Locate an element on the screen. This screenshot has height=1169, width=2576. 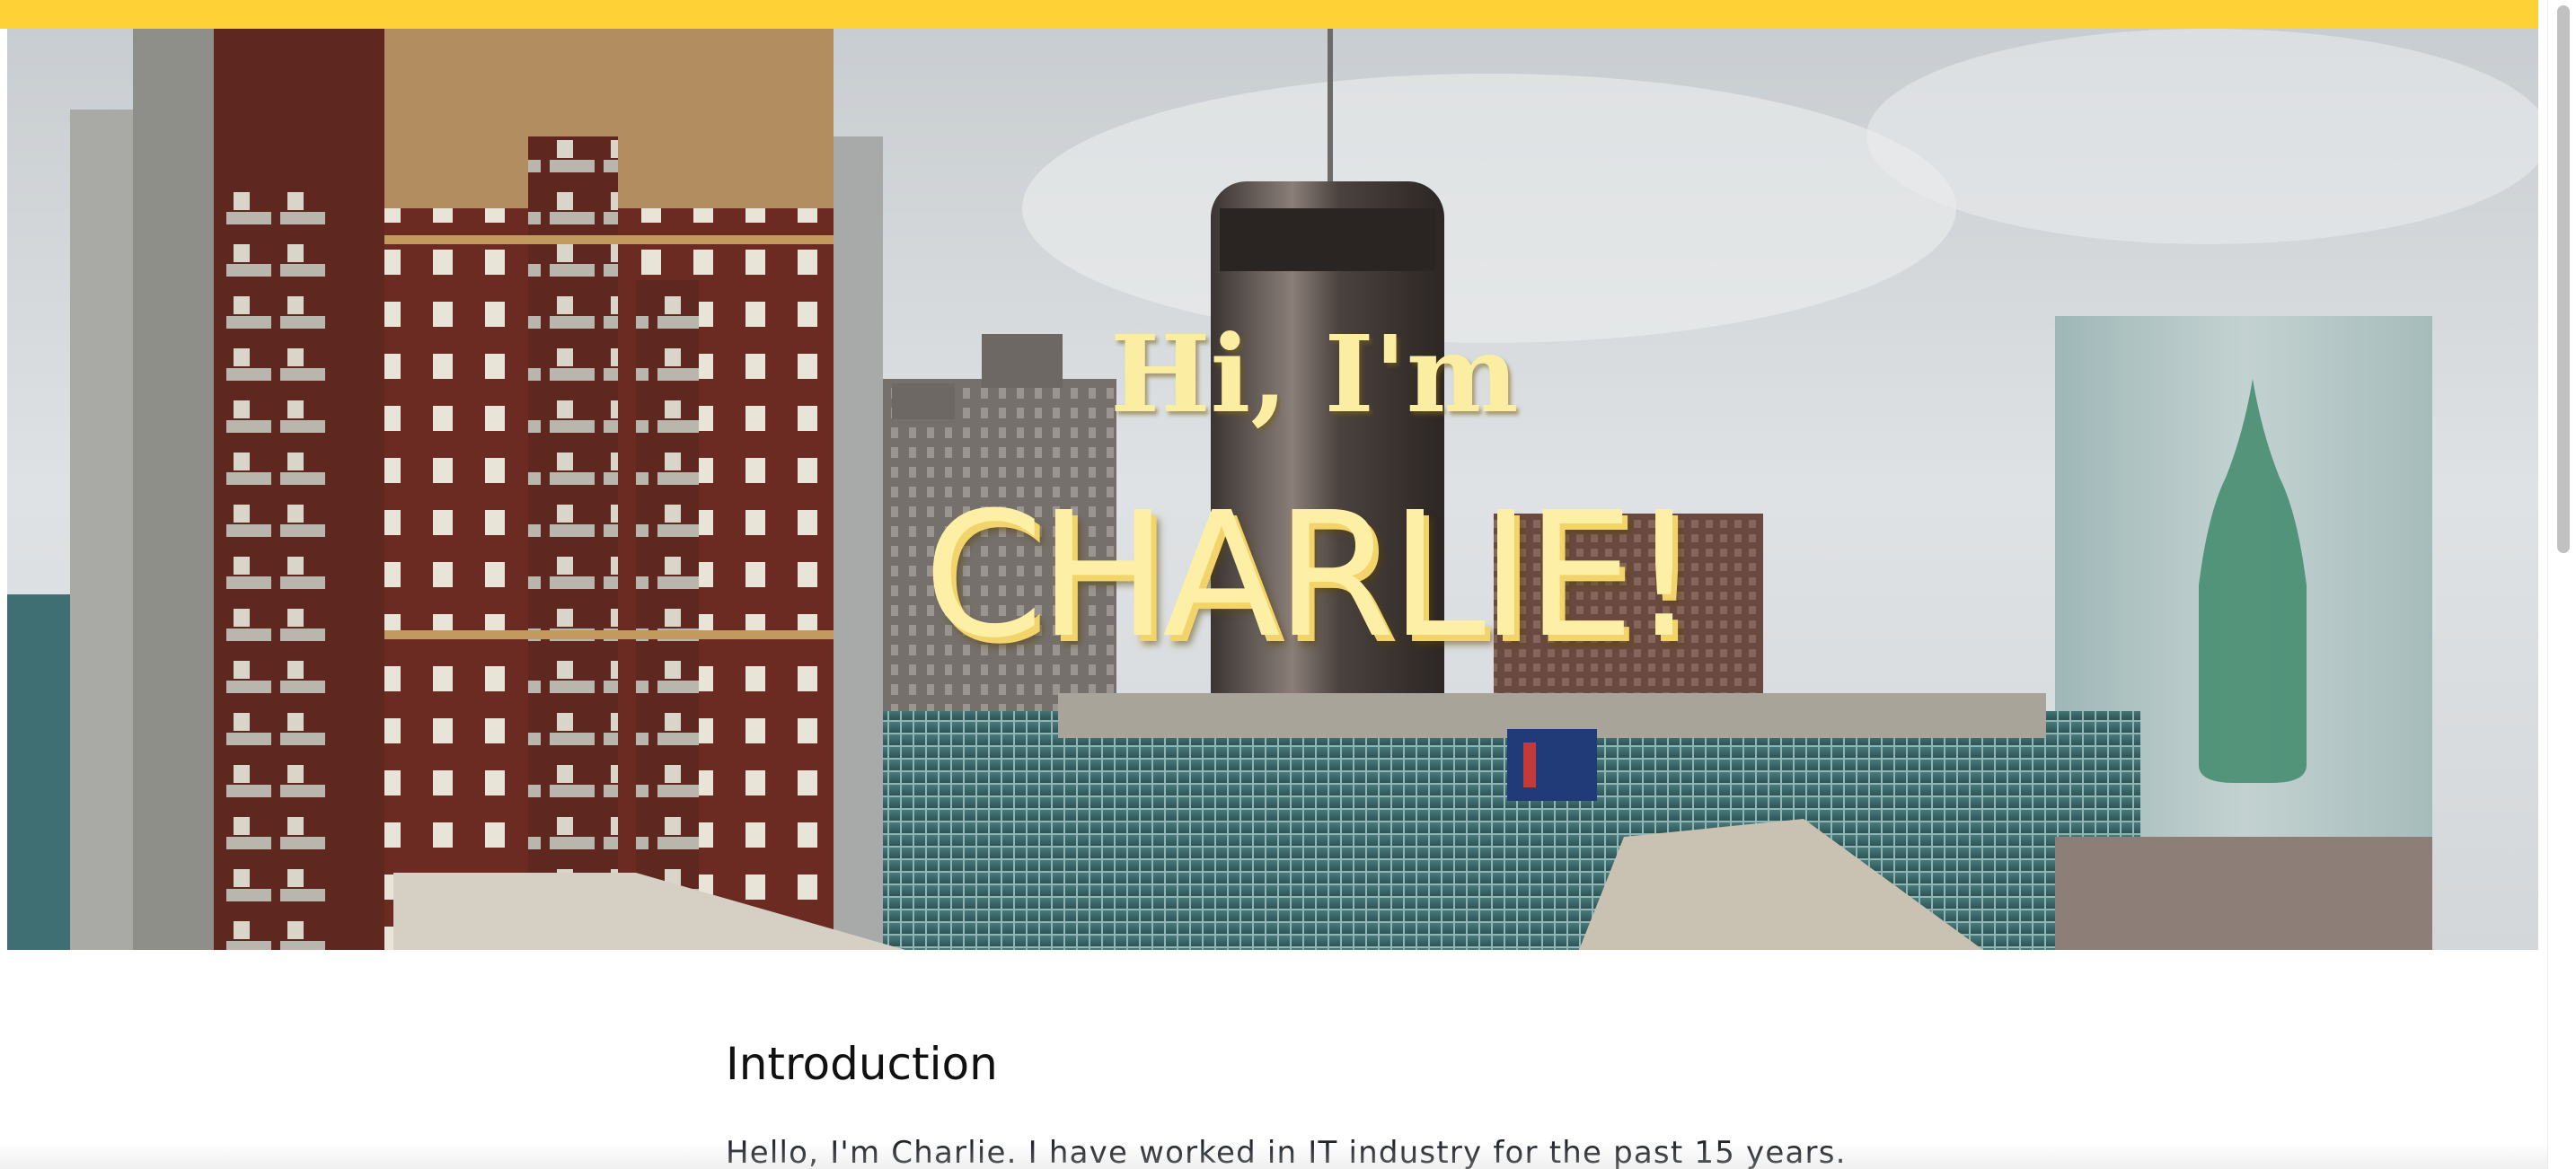
scrollbar-thumb is located at coordinates (2563, 279).